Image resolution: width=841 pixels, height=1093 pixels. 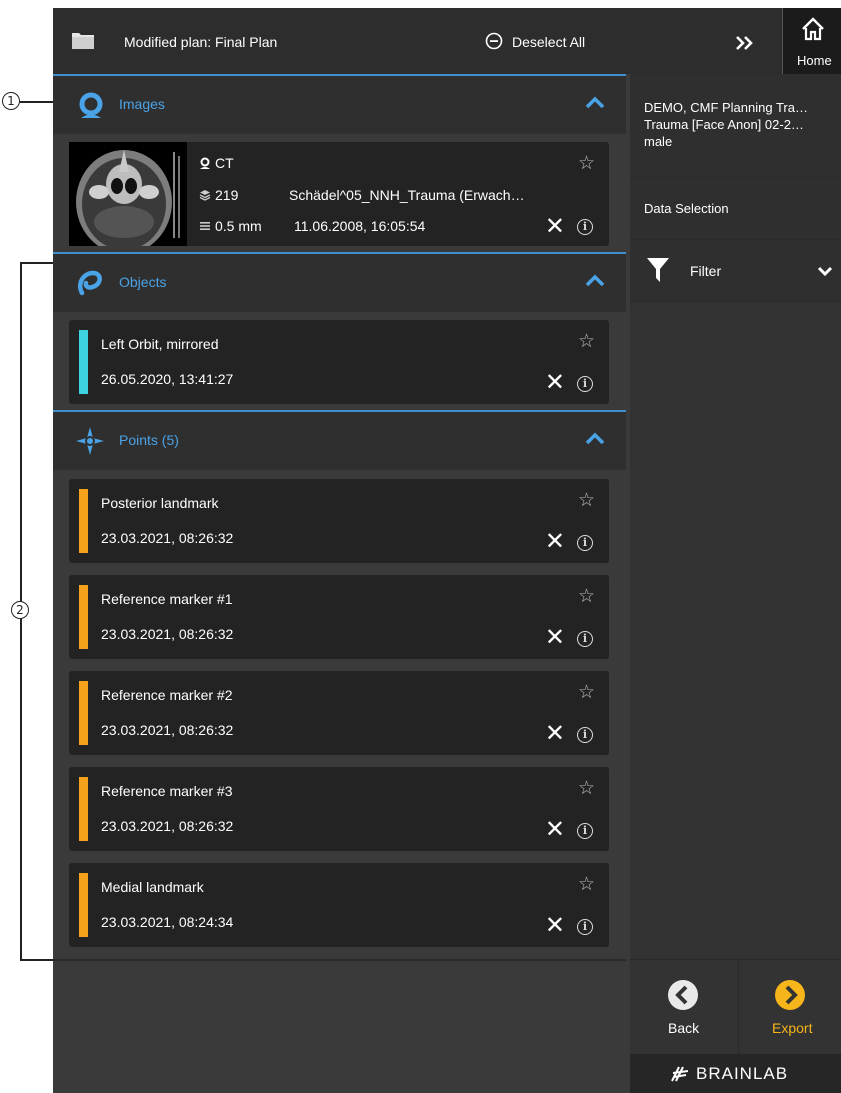 What do you see at coordinates (339, 440) in the screenshot?
I see `points-section-header: Points (5)` at bounding box center [339, 440].